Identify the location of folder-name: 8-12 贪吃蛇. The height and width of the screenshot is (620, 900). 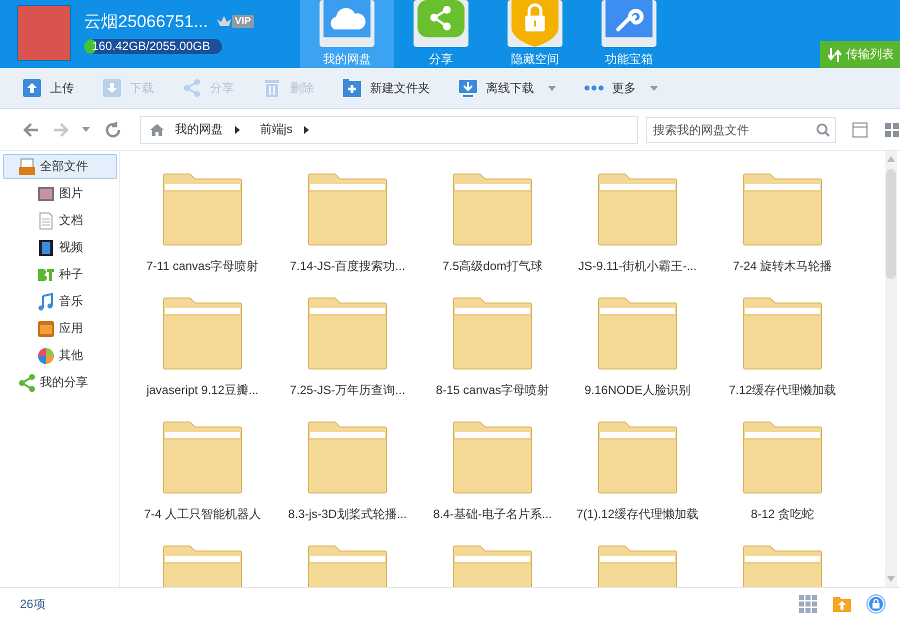
(782, 514).